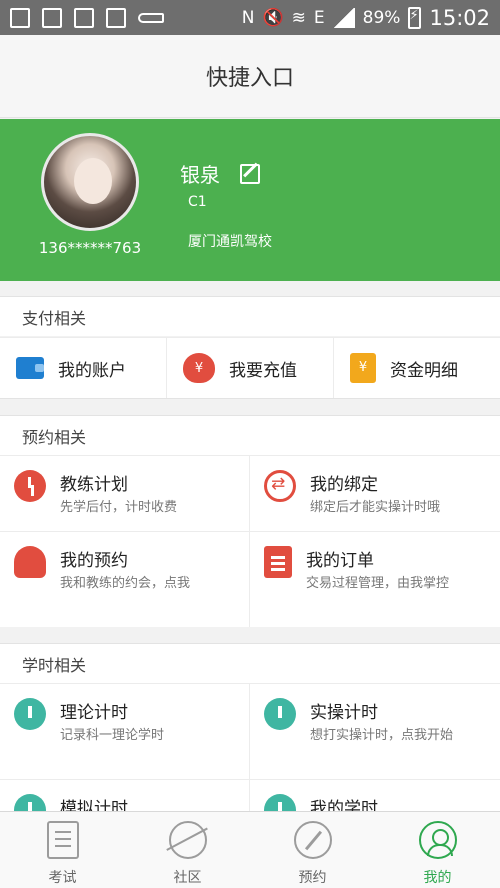 This screenshot has width=500, height=888. I want to click on clipboard-icon, so click(278, 562).